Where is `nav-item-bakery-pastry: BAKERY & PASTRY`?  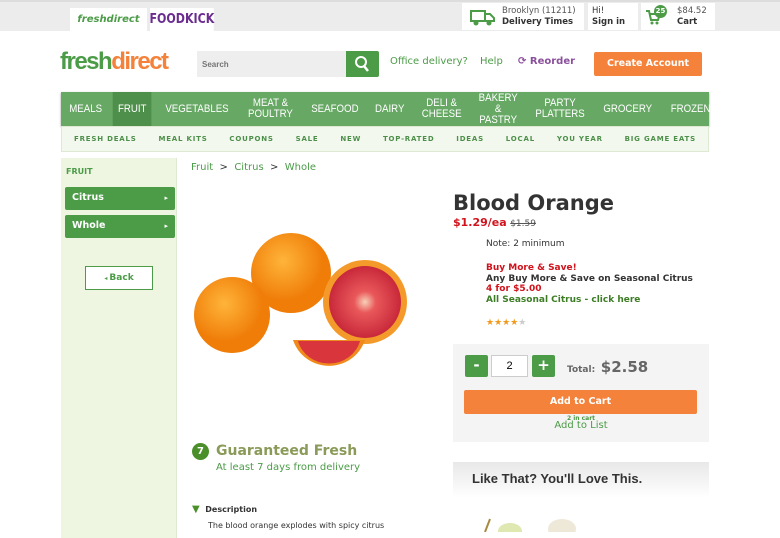
nav-item-bakery-pastry: BAKERY & PASTRY is located at coordinates (497, 109).